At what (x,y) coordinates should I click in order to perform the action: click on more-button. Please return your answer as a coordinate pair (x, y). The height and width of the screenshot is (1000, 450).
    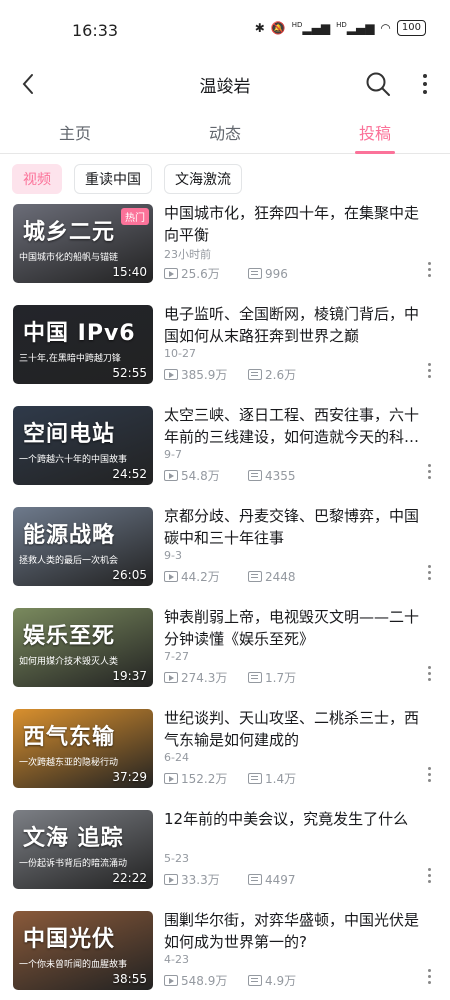
    Looking at the image, I should click on (425, 84).